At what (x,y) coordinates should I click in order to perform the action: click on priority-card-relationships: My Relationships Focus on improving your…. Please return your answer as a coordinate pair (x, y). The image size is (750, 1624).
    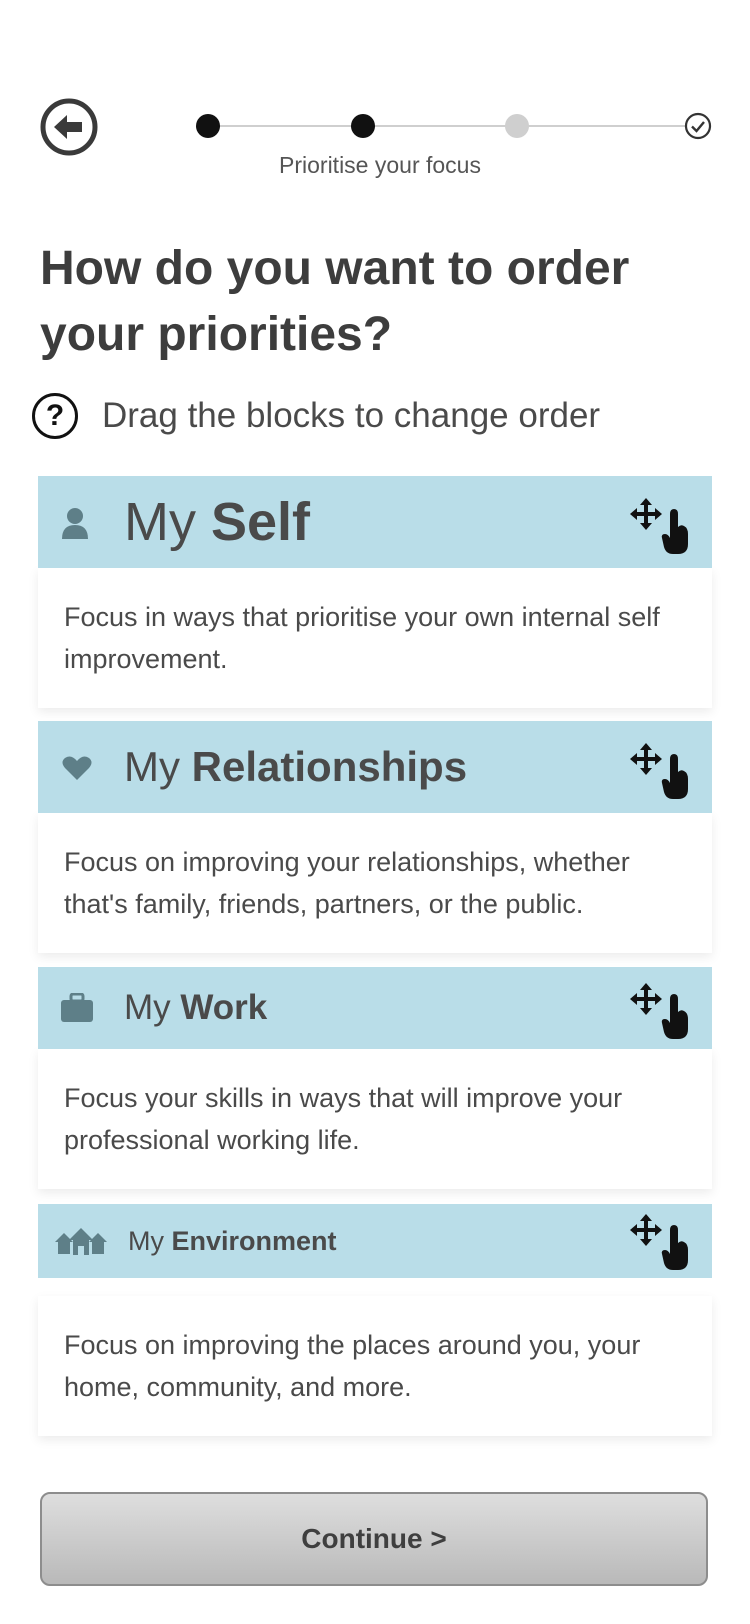
    Looking at the image, I should click on (375, 837).